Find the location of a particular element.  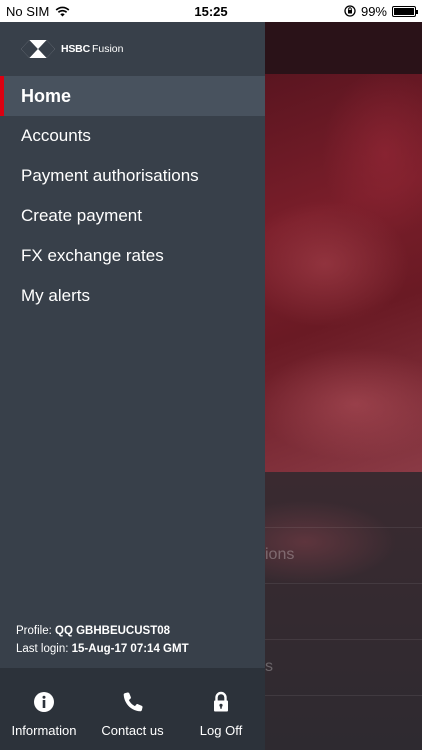

background-row: s is located at coordinates (343, 667).